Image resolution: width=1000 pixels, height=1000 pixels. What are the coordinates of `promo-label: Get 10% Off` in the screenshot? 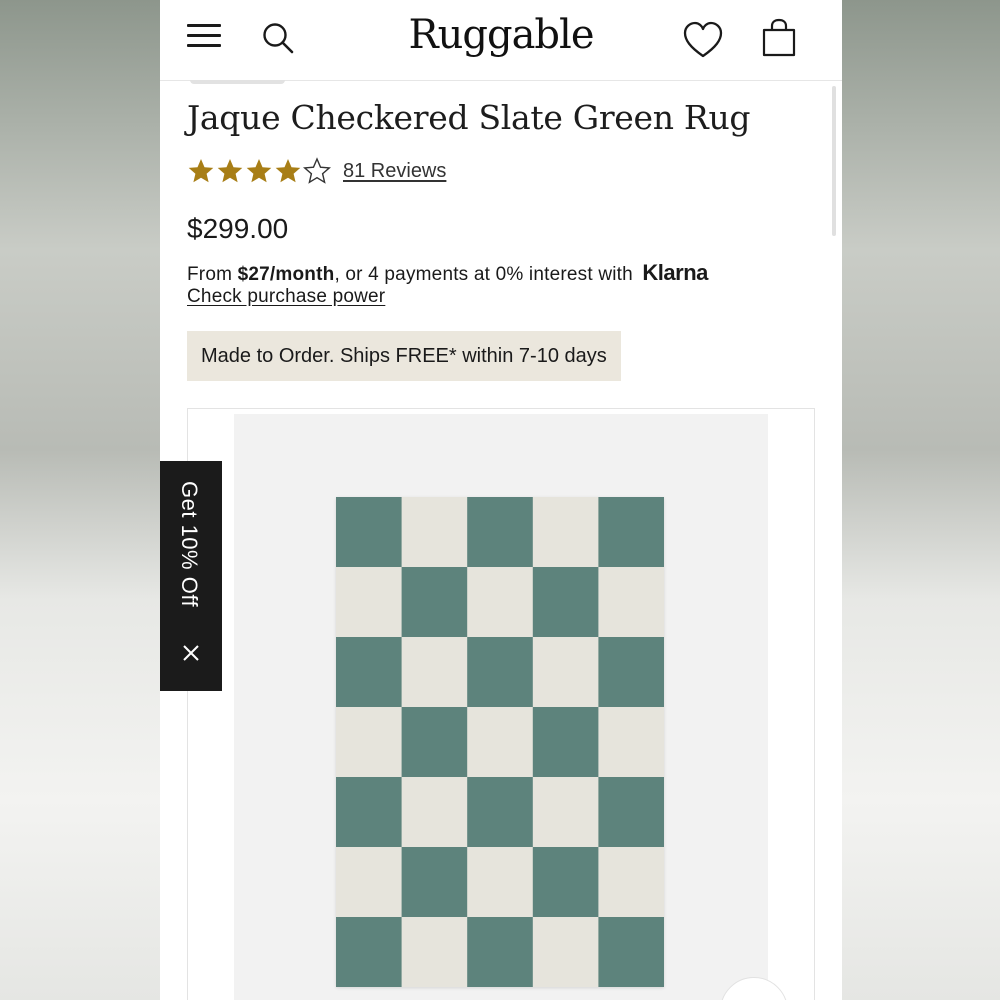 It's located at (189, 544).